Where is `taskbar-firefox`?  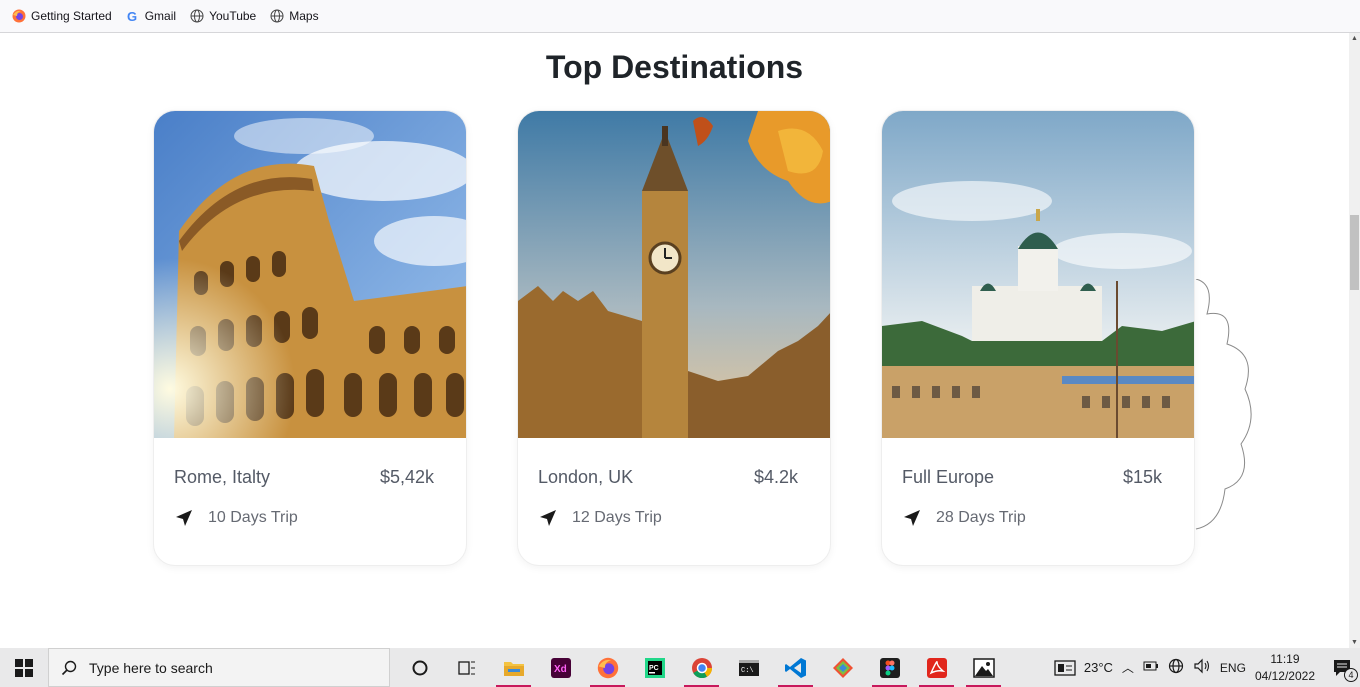 taskbar-firefox is located at coordinates (607, 667).